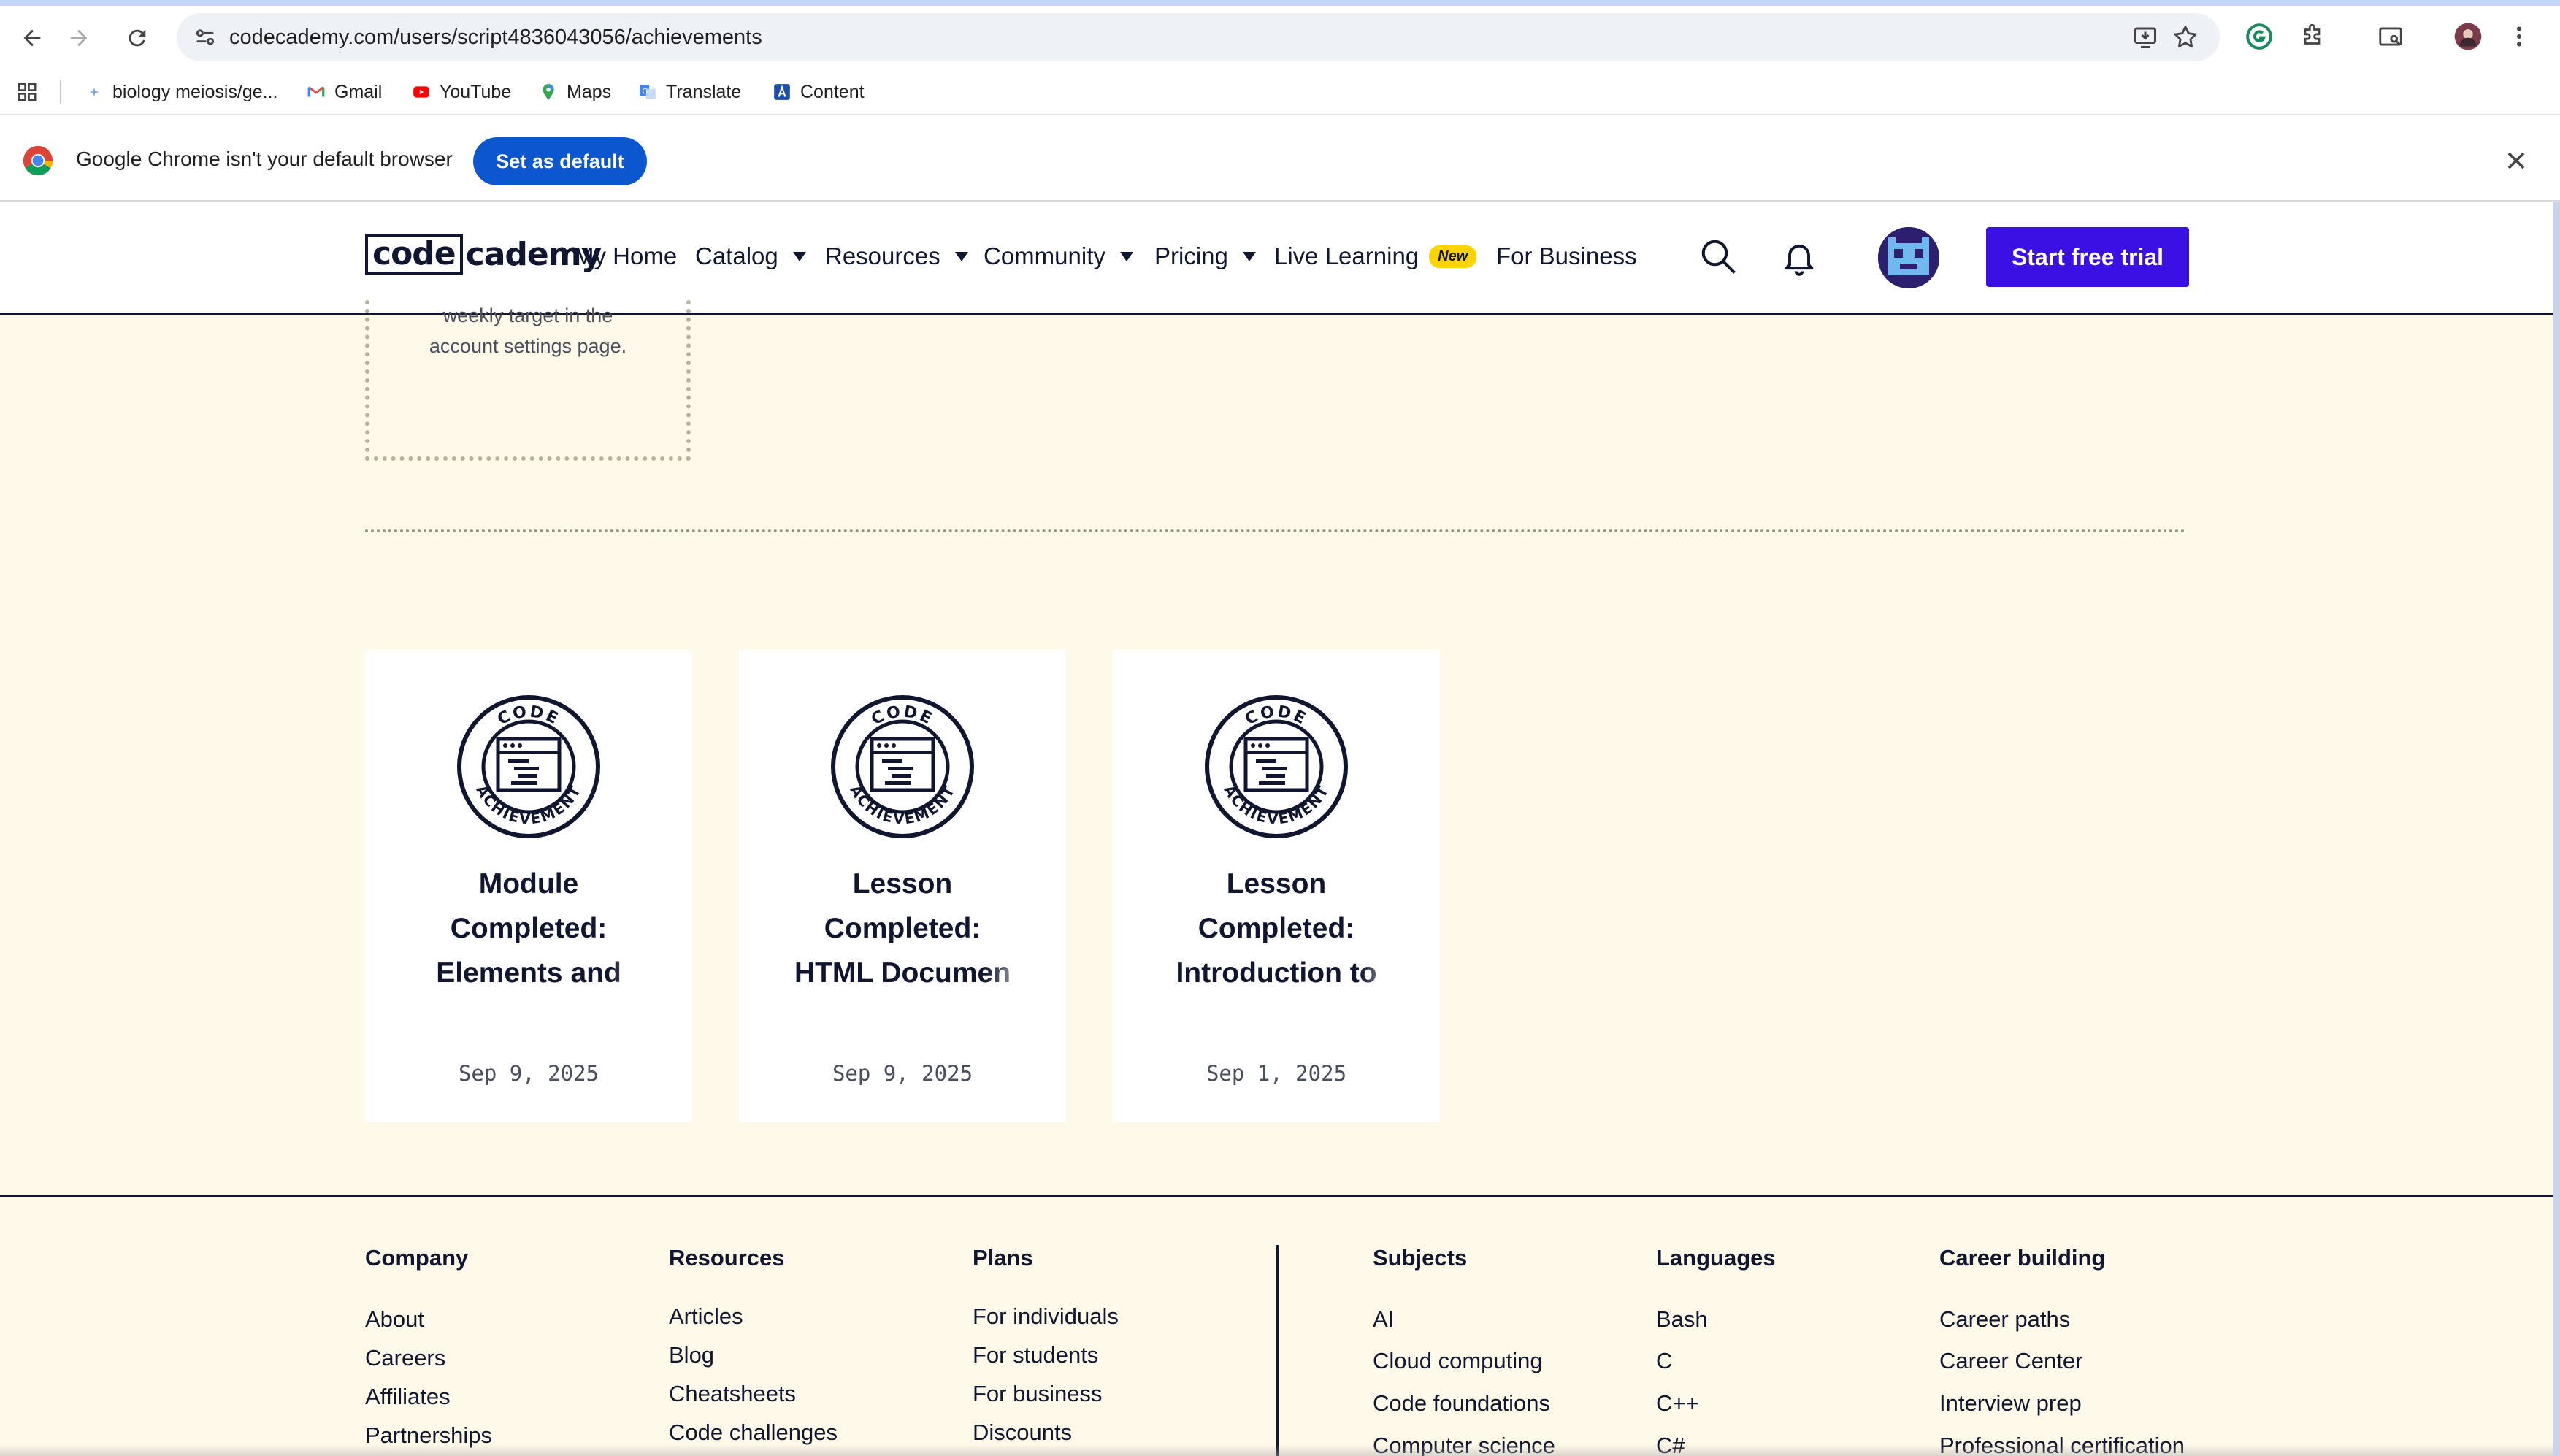 This screenshot has height=1456, width=2560. What do you see at coordinates (645, 92) in the screenshot?
I see `svg-text: G` at bounding box center [645, 92].